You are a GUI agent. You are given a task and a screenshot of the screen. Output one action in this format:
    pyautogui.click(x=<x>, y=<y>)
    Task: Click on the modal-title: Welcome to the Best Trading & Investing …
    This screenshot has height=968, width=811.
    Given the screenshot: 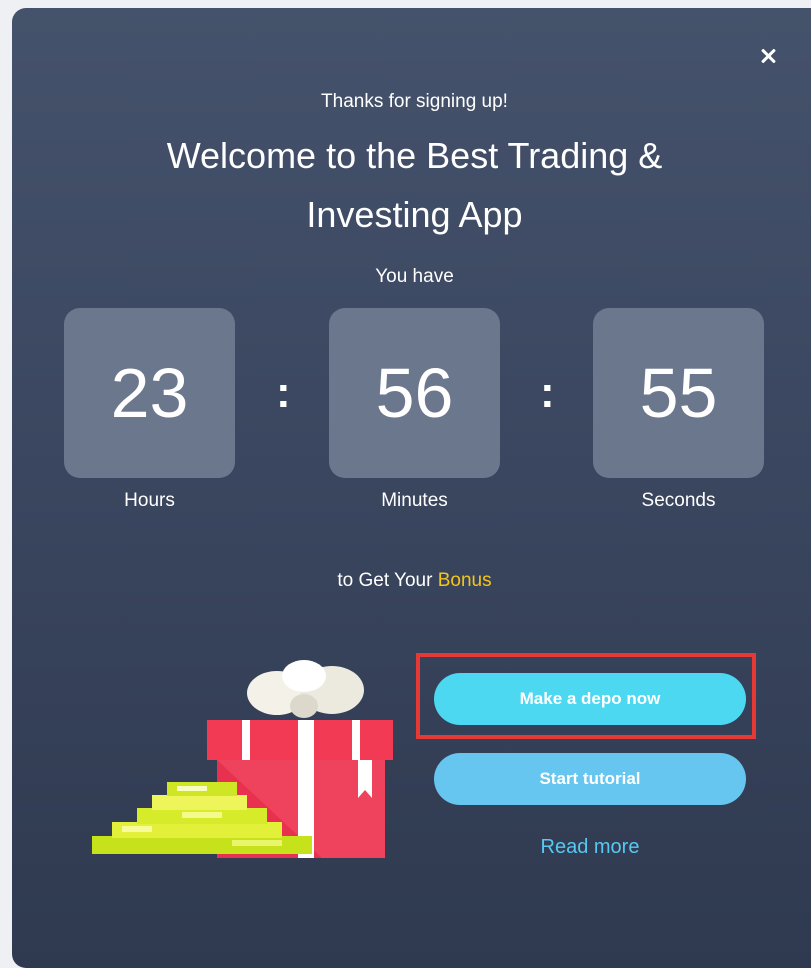 What is the action you would take?
    pyautogui.click(x=414, y=185)
    